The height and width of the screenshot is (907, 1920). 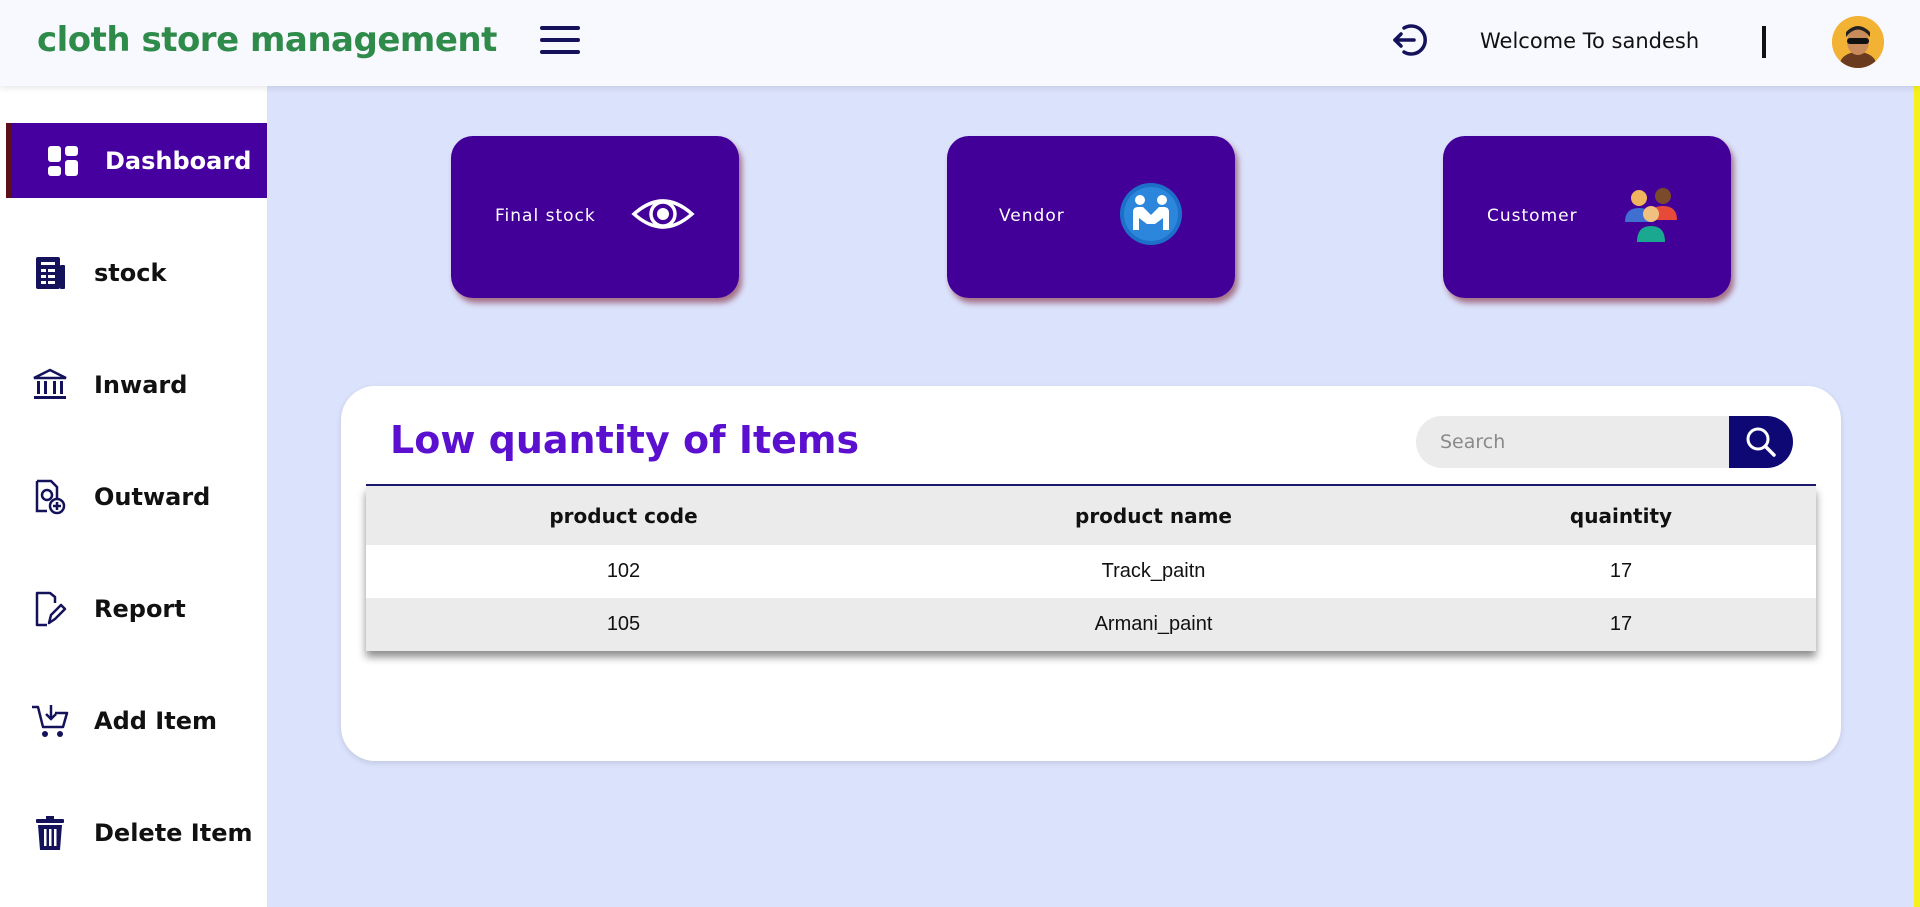 I want to click on search-box, so click(x=1607, y=442).